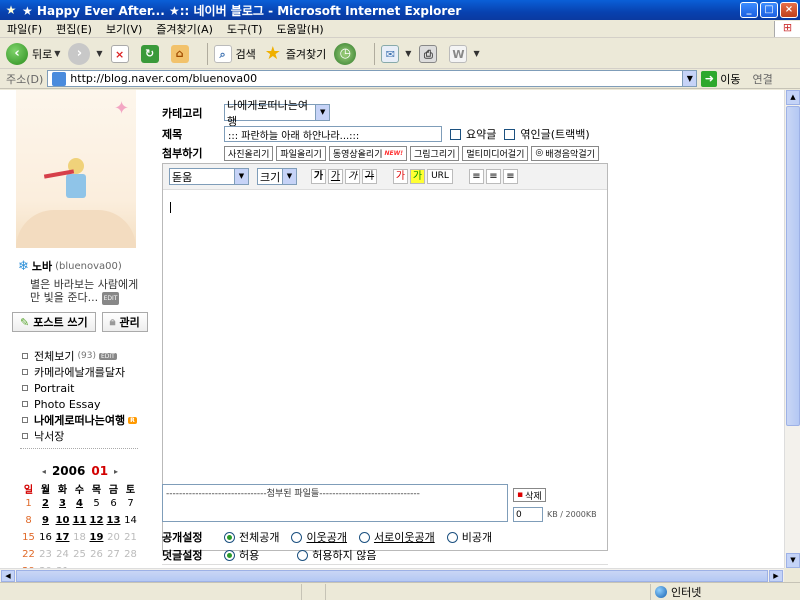  Describe the element at coordinates (769, 10) in the screenshot. I see `maximize-button: □` at that location.